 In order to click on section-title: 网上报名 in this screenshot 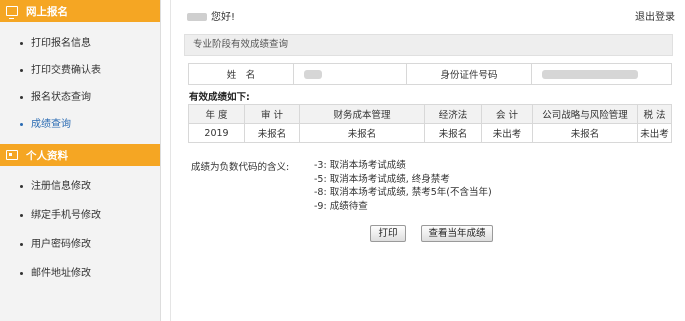, I will do `click(47, 11)`.